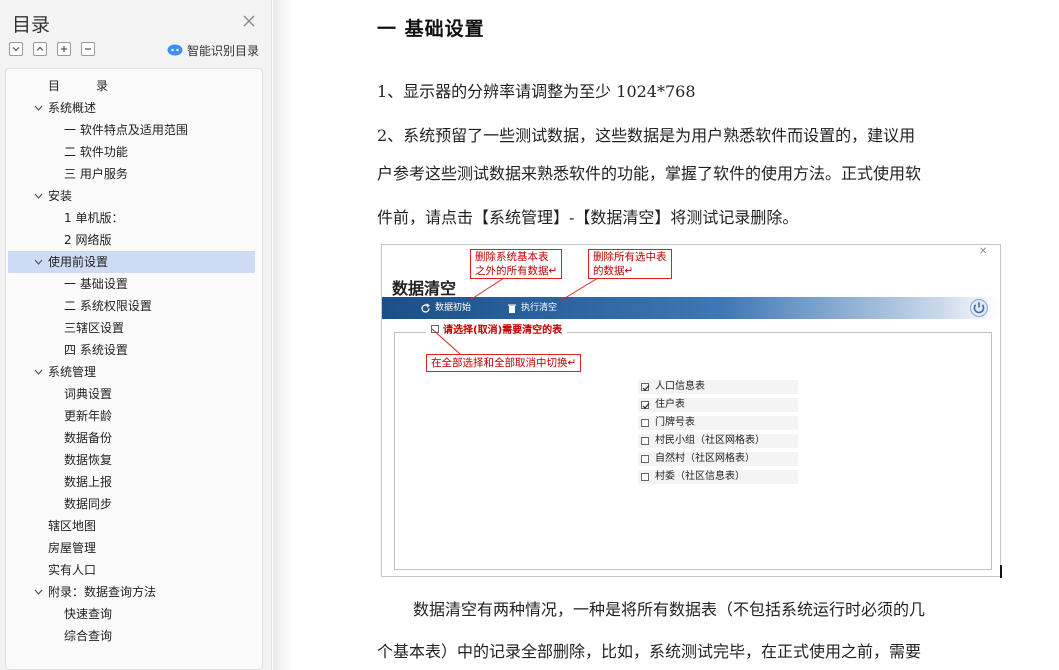 The image size is (1059, 670). Describe the element at coordinates (536, 91) in the screenshot. I see `paragraph-1: 1、显示器的分辨率请调整为至少 1024*768` at that location.